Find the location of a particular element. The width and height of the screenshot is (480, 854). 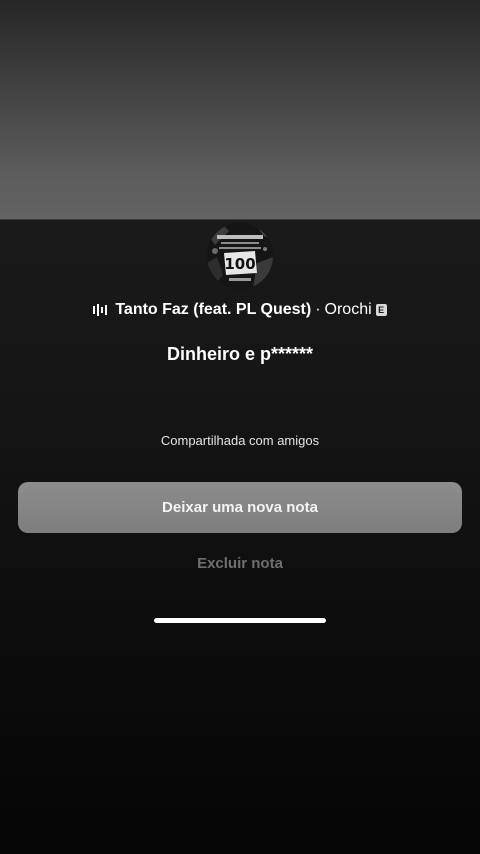

explicit-icon: E is located at coordinates (381, 310).